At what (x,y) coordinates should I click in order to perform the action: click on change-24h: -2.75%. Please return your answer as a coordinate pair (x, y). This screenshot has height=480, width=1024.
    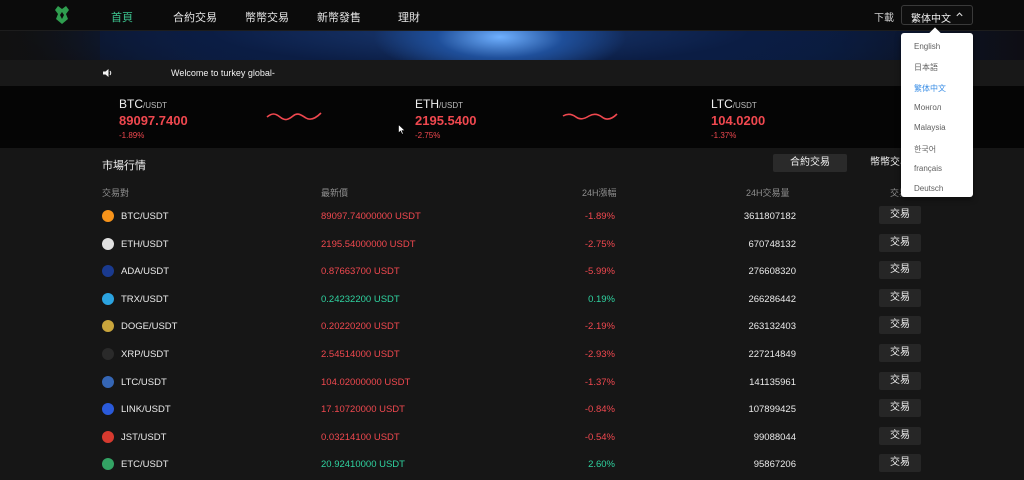
    Looking at the image, I should click on (599, 244).